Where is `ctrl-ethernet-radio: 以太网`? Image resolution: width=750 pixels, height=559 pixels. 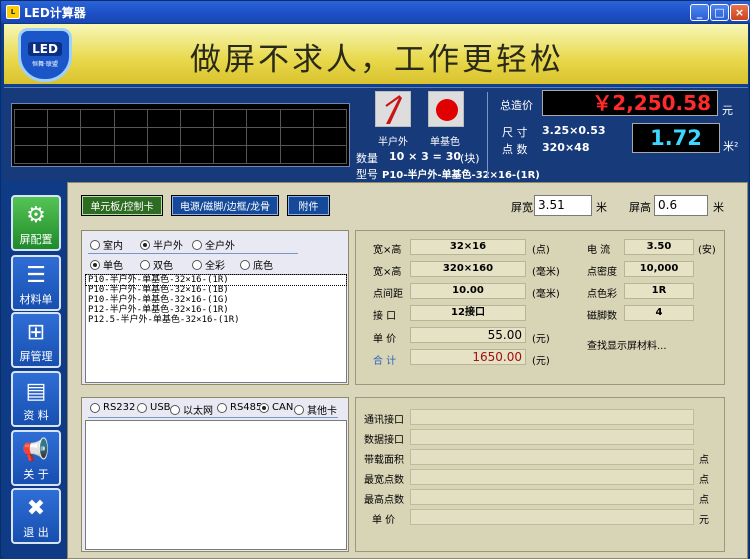 ctrl-ethernet-radio: 以太网 is located at coordinates (191, 409).